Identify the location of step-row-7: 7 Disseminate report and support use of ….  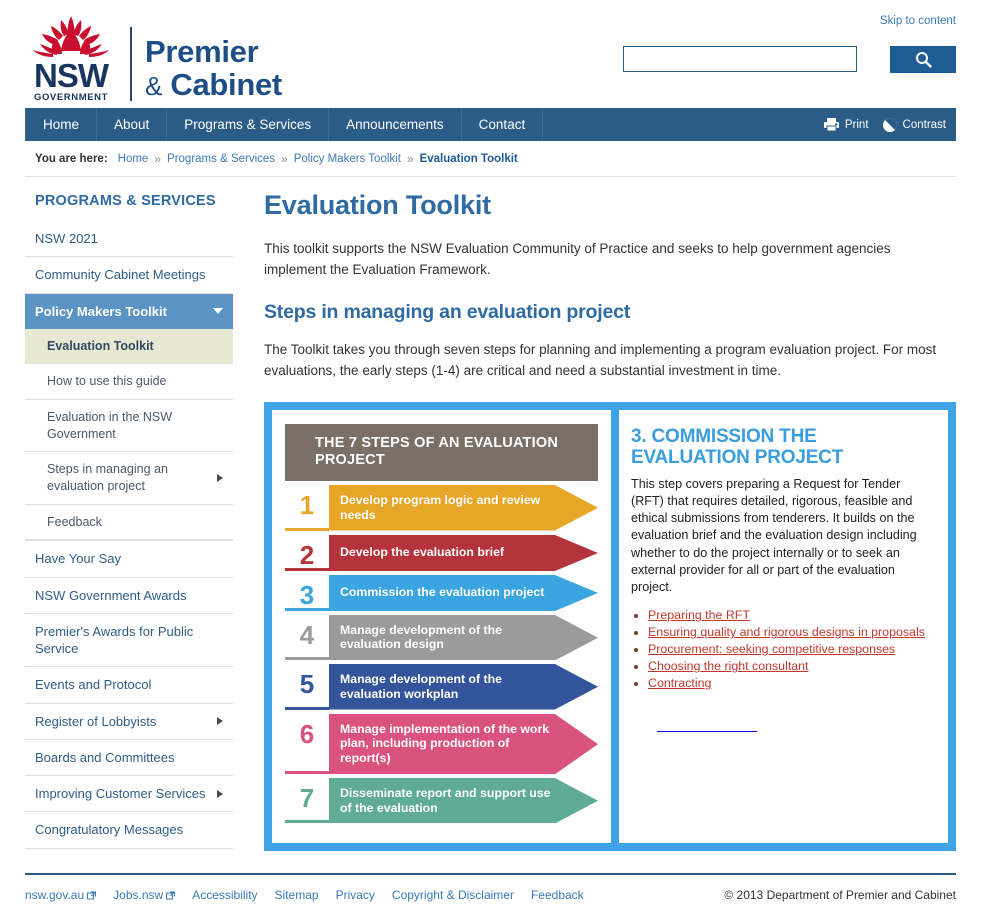
(441, 802).